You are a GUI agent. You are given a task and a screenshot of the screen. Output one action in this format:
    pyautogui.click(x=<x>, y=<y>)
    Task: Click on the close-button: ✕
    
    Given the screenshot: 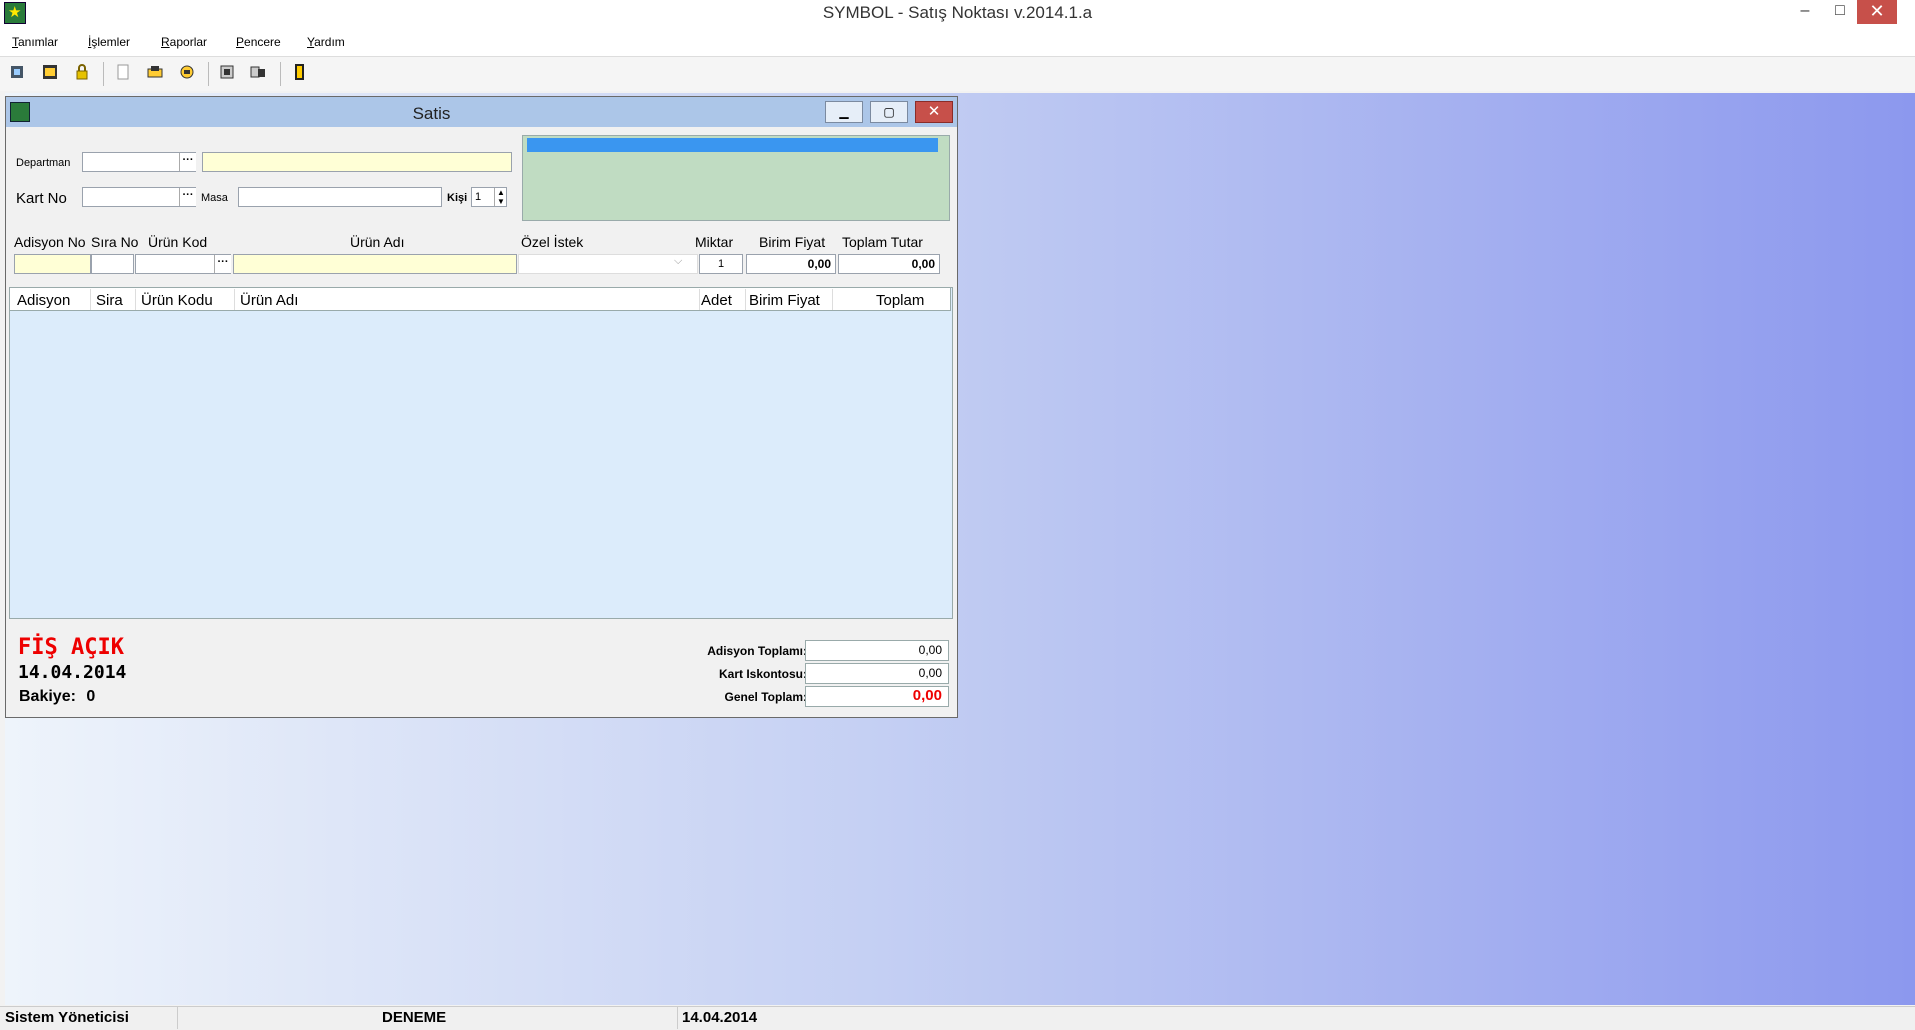 What is the action you would take?
    pyautogui.click(x=1877, y=12)
    